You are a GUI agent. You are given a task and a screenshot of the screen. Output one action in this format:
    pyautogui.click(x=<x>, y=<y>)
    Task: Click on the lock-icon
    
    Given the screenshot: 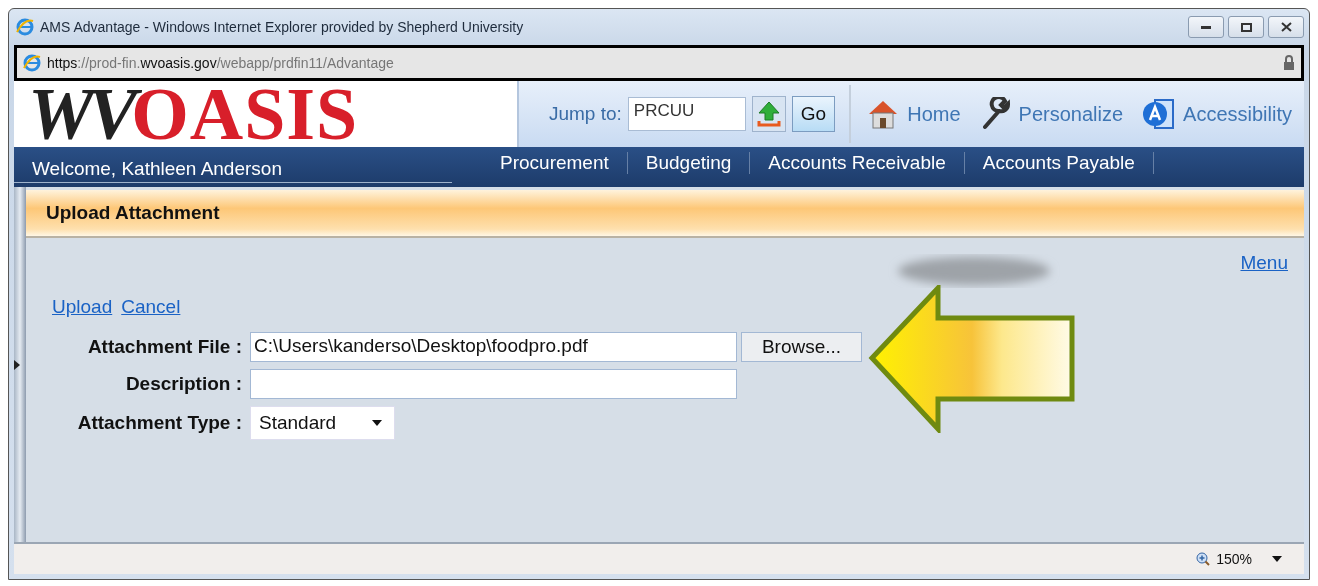 What is the action you would take?
    pyautogui.click(x=1289, y=63)
    